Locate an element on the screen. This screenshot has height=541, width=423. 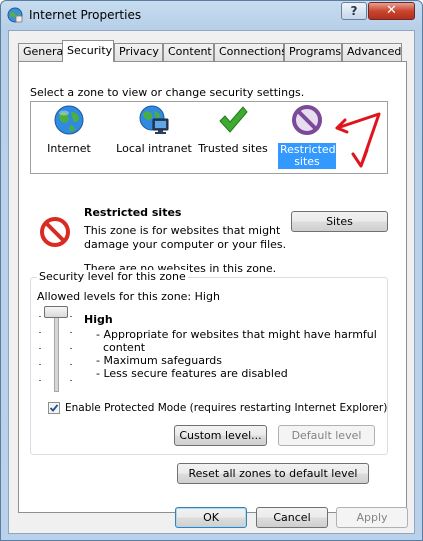
zone-internet: Internet is located at coordinates (69, 129).